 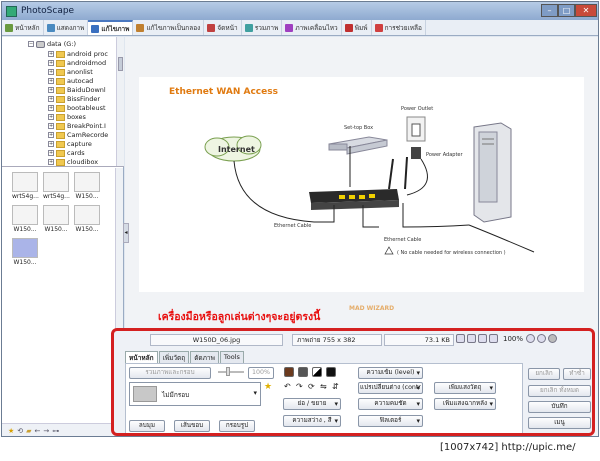 What do you see at coordinates (170, 373) in the screenshot?
I see `combine-frame-button: รวมภาพและกรอบ` at bounding box center [170, 373].